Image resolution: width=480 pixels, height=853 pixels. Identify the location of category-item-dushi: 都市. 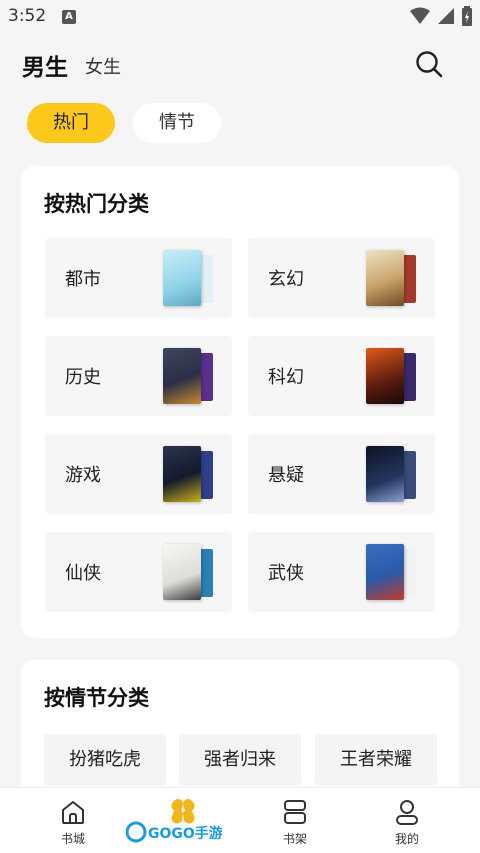
(138, 278).